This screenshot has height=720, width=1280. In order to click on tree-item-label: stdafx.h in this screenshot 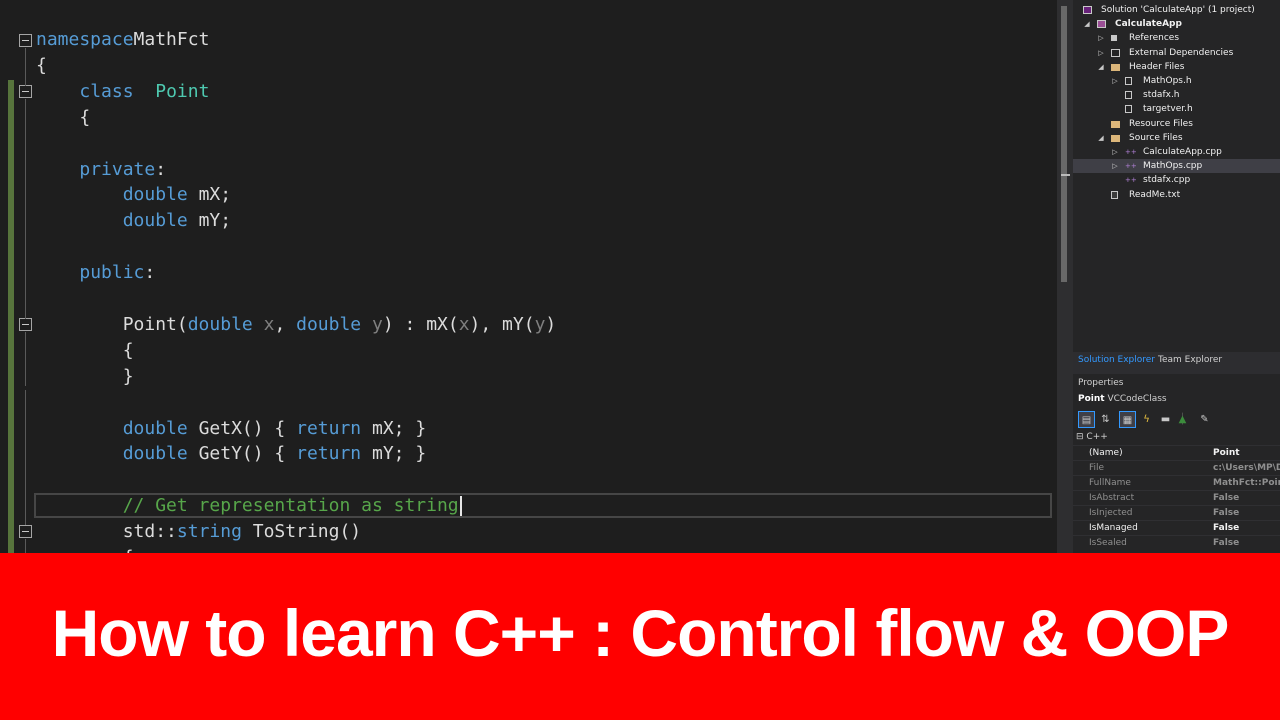, I will do `click(1161, 95)`.